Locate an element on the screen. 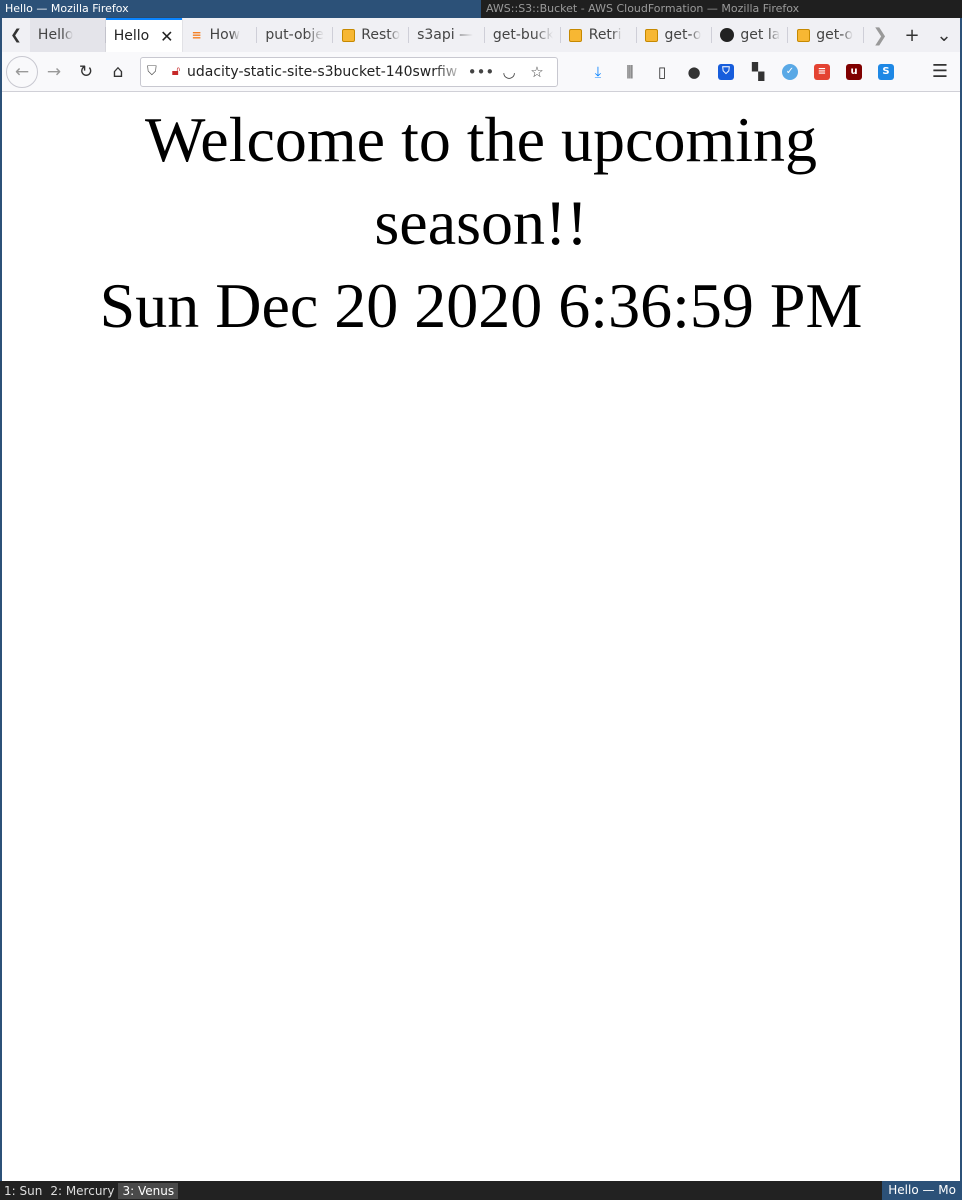 Image resolution: width=962 pixels, height=1200 pixels. tab-get-object-1: get-o is located at coordinates (675, 35).